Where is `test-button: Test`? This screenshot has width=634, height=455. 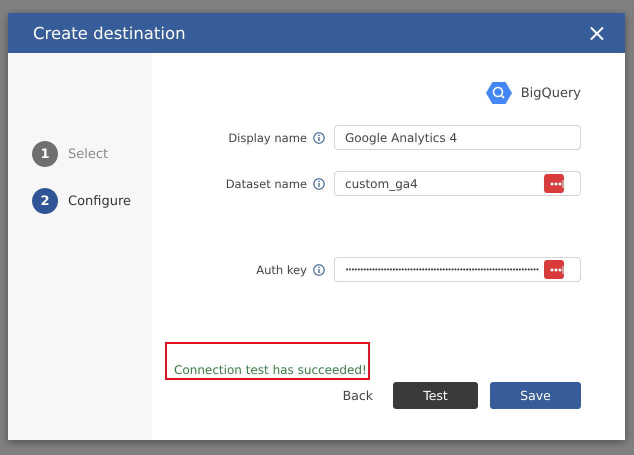 test-button: Test is located at coordinates (435, 395).